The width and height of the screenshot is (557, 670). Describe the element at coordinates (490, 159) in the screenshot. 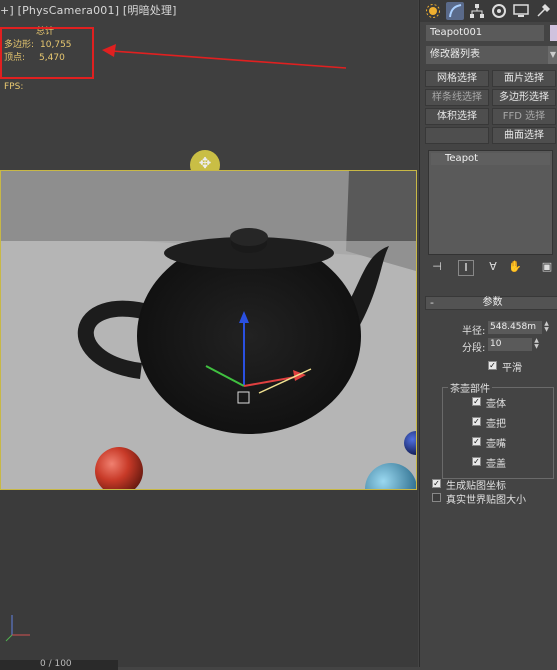

I see `stack-item-teapot: Teapot` at that location.